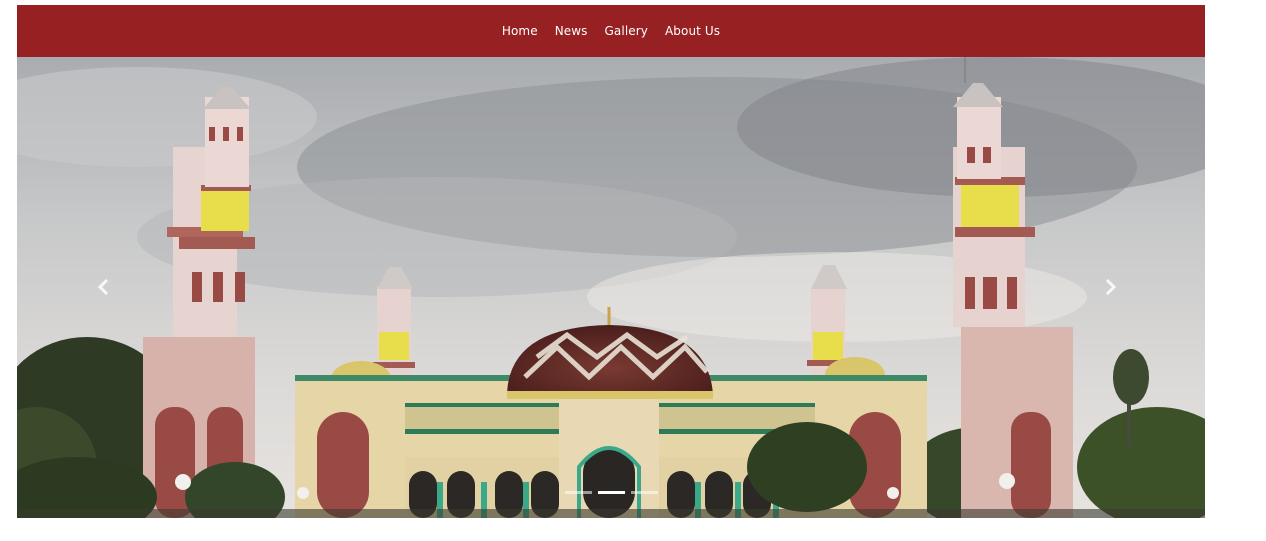  I want to click on nav-home-link: Home, so click(520, 31).